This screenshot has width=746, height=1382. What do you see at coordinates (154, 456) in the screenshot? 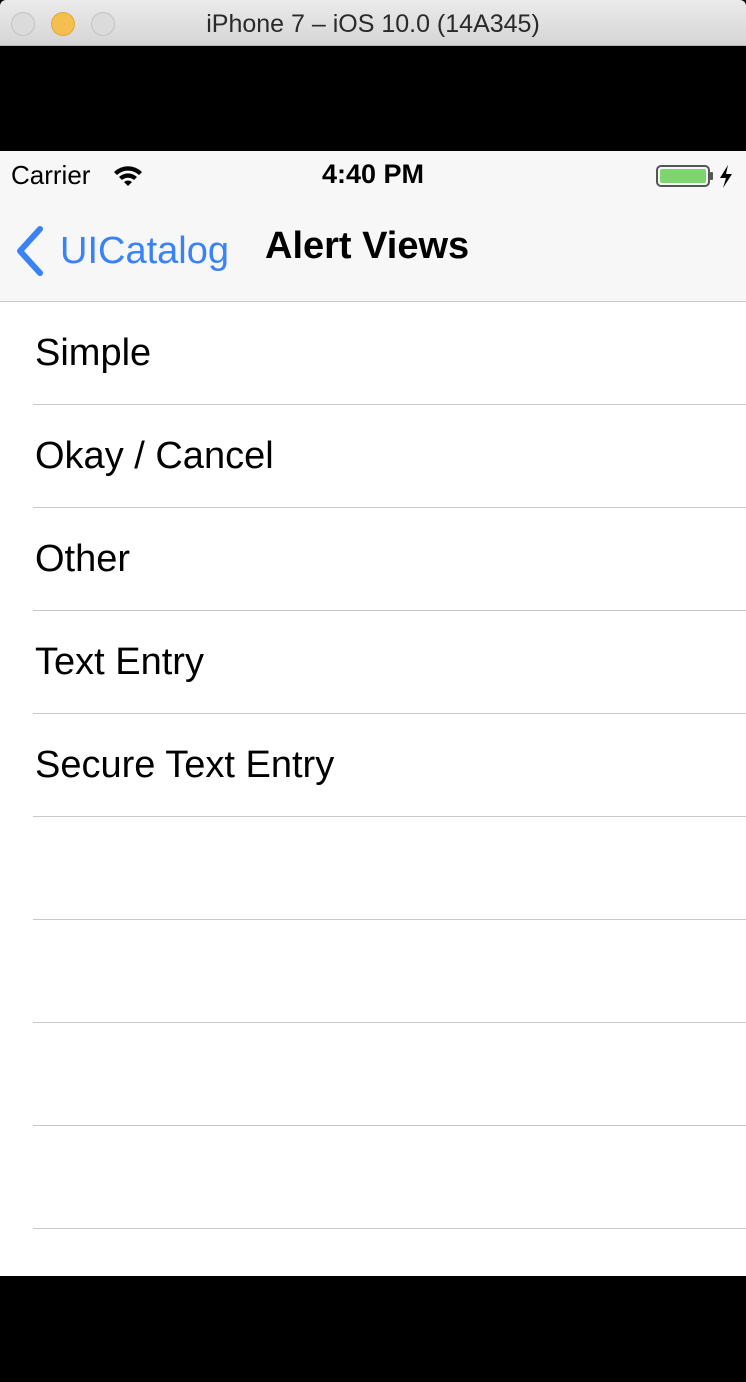
I see `row-label: Okay / Cancel` at bounding box center [154, 456].